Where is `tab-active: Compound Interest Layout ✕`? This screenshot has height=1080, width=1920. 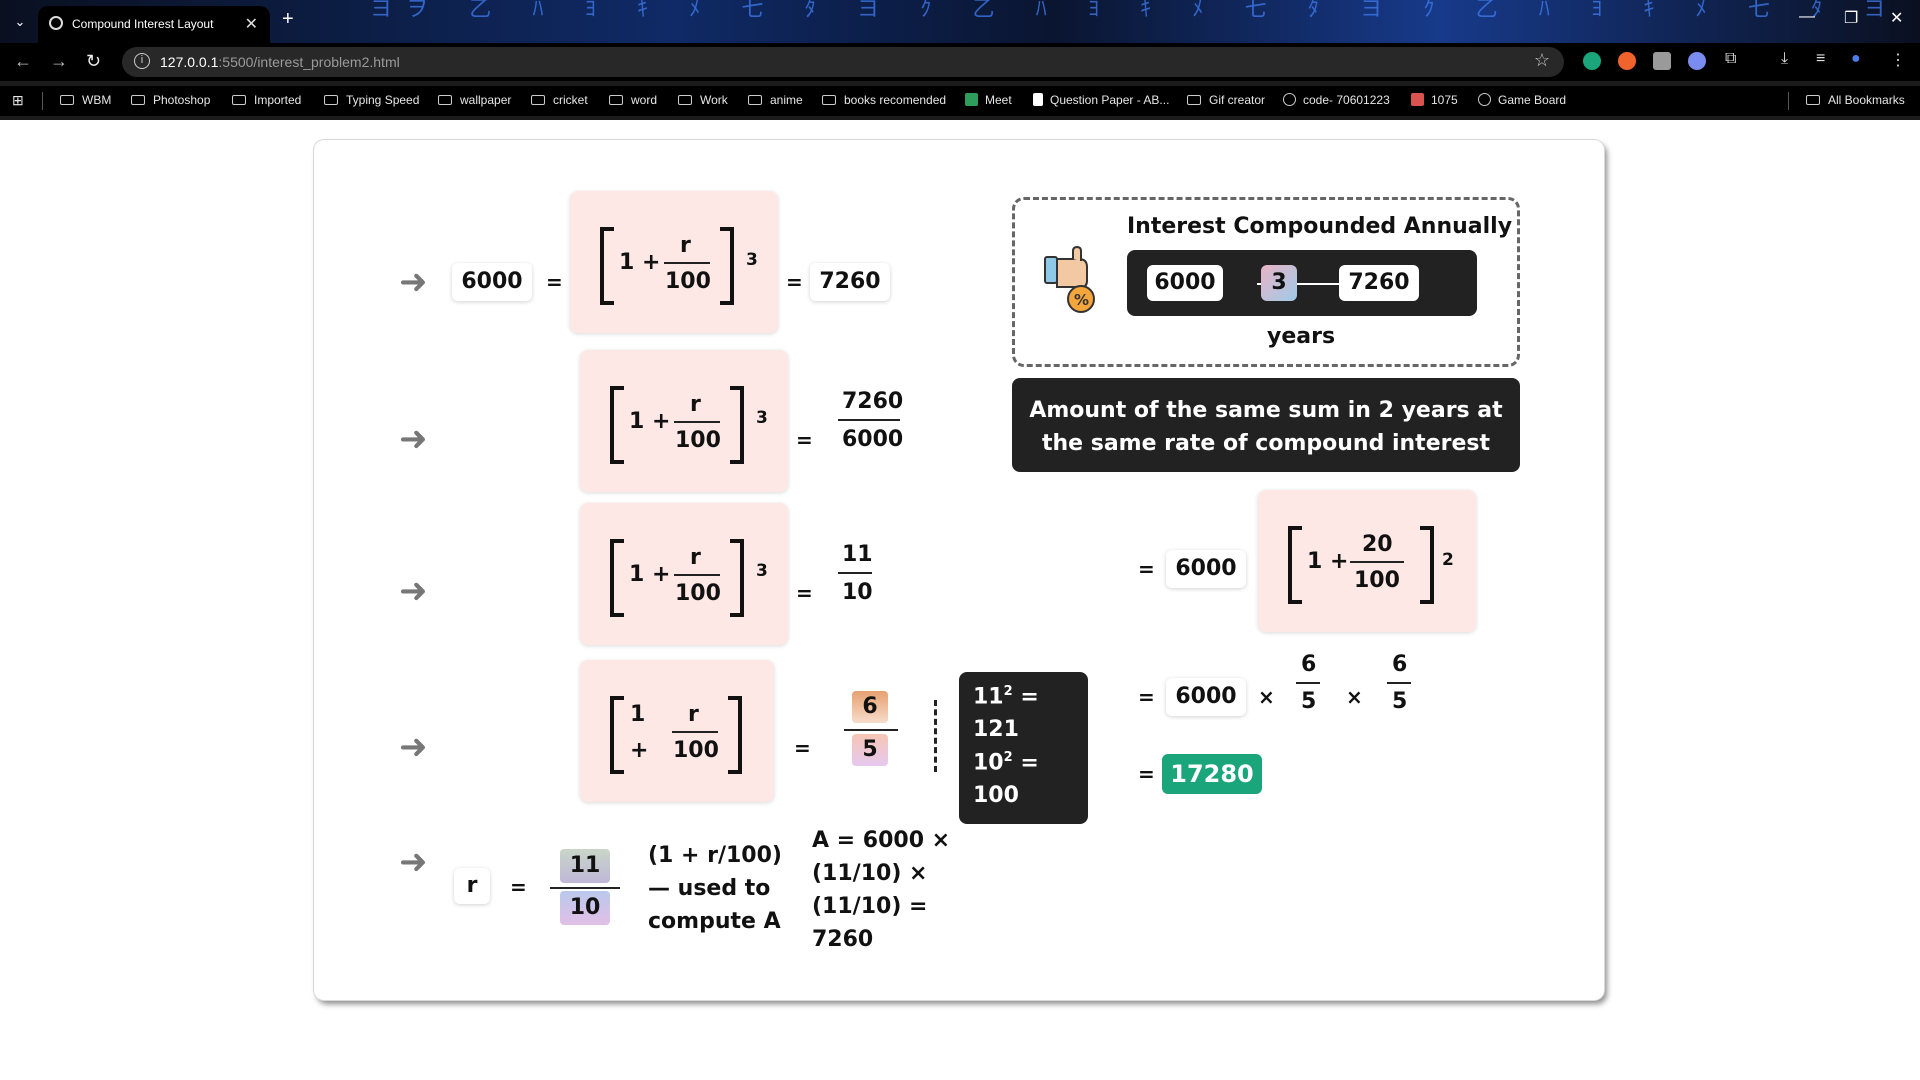
tab-active: Compound Interest Layout ✕ is located at coordinates (154, 24).